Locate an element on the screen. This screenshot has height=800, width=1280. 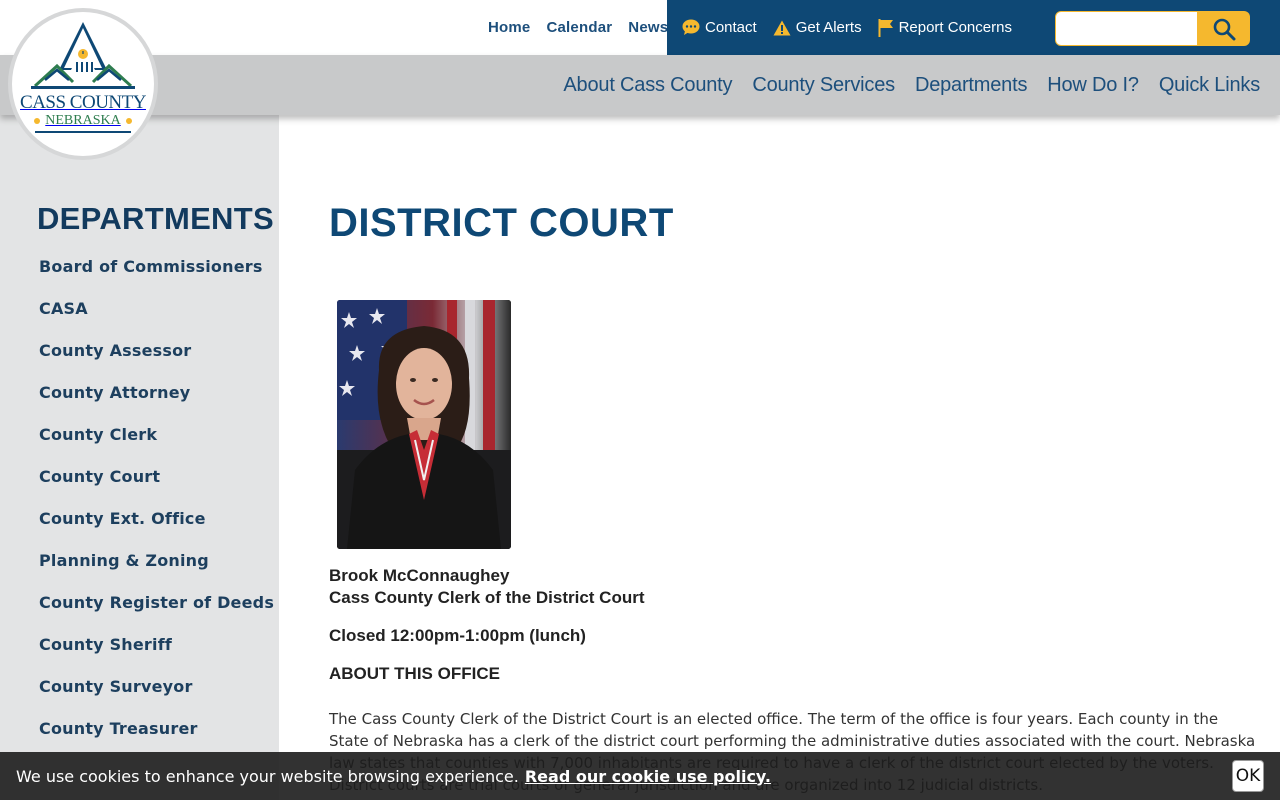
search-icon is located at coordinates (1224, 29).